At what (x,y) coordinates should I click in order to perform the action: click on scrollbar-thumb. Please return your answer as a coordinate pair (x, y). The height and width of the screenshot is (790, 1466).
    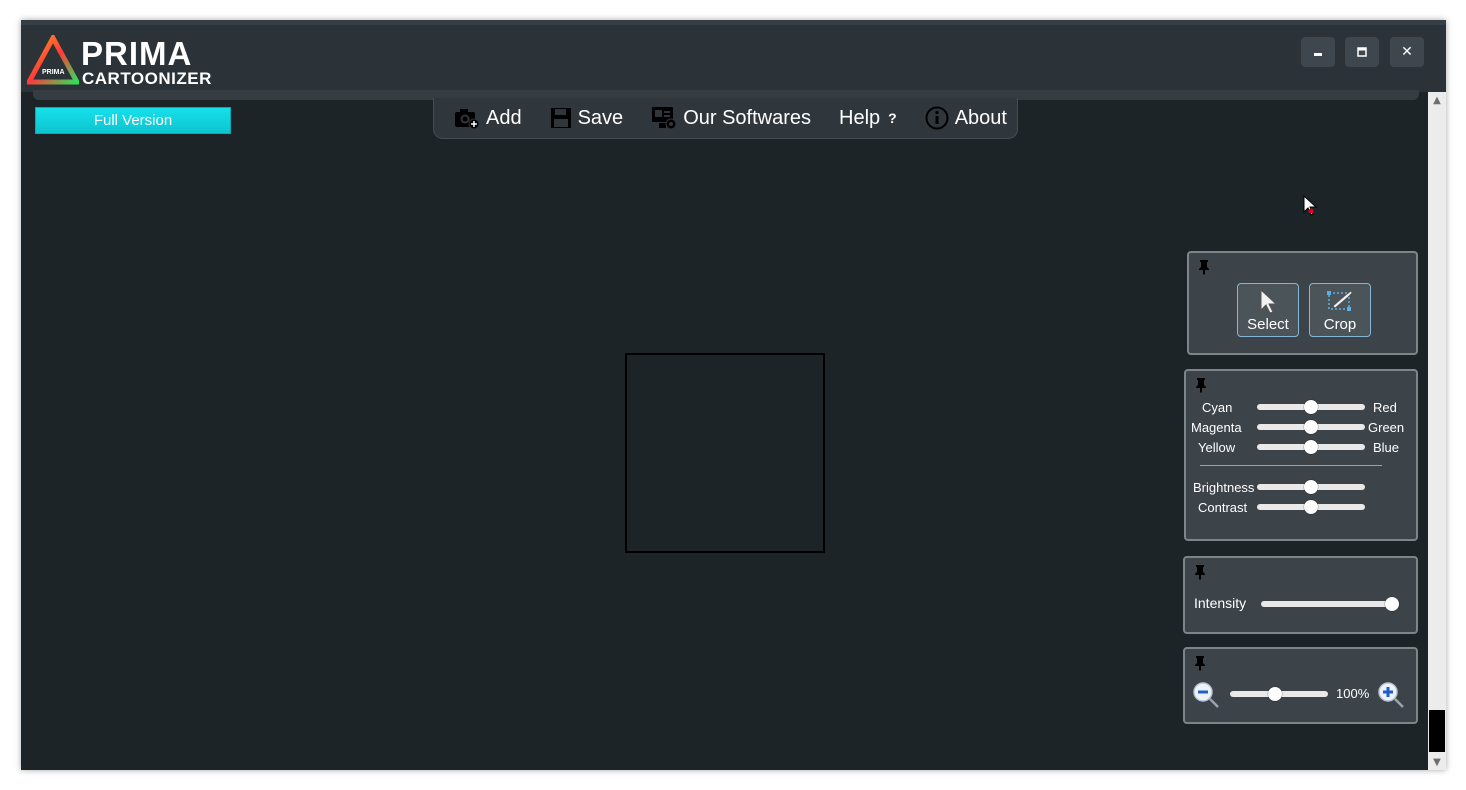
    Looking at the image, I should click on (1437, 731).